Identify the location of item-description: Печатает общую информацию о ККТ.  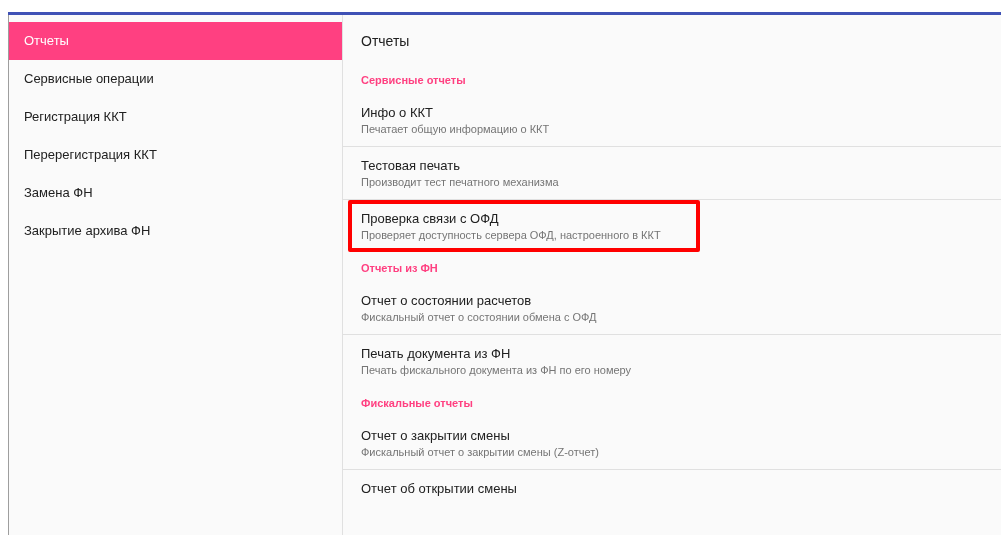
(456, 129).